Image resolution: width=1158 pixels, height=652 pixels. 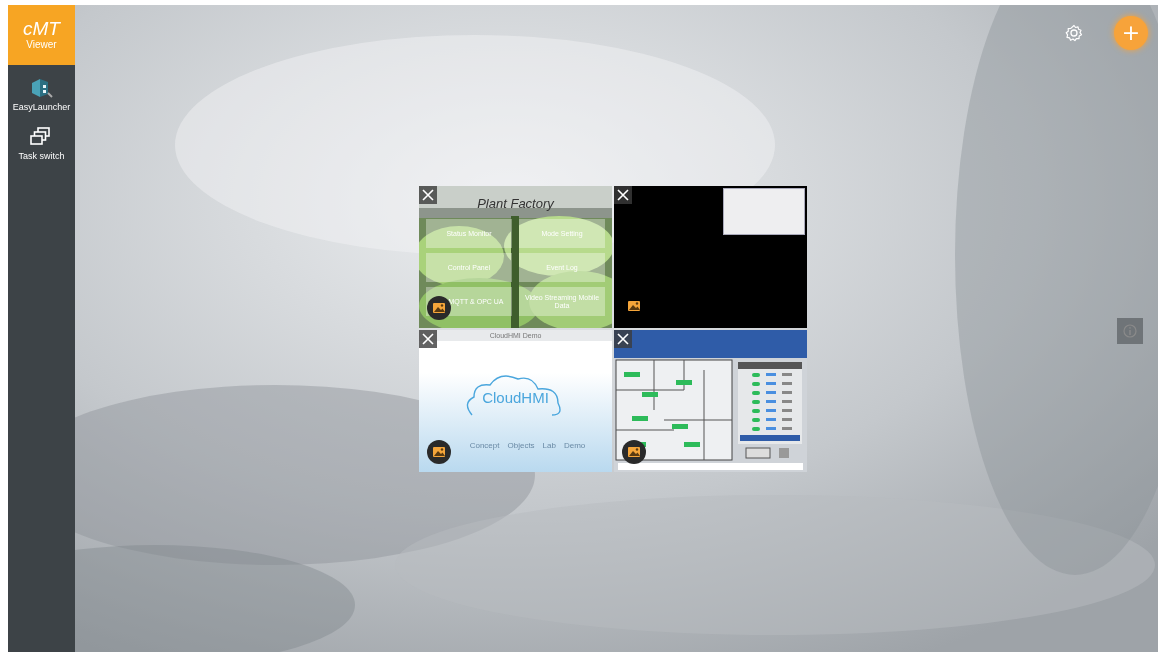 What do you see at coordinates (41, 29) in the screenshot?
I see `brand-text: cMT` at bounding box center [41, 29].